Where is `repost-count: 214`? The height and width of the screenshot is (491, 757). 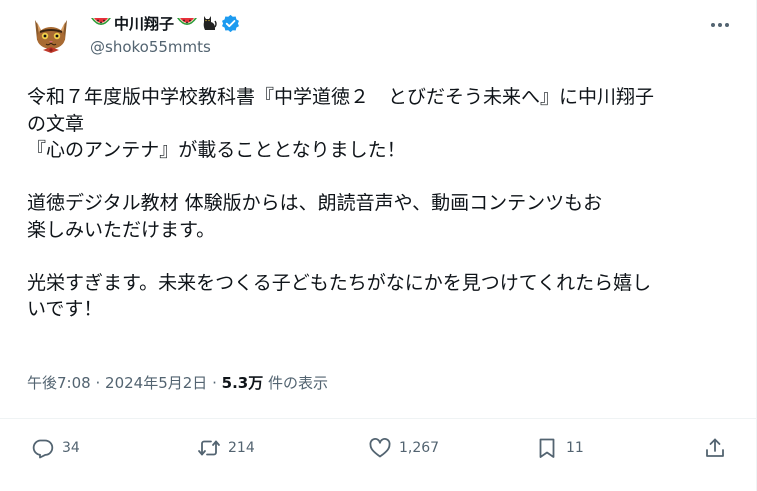
repost-count: 214 is located at coordinates (241, 448).